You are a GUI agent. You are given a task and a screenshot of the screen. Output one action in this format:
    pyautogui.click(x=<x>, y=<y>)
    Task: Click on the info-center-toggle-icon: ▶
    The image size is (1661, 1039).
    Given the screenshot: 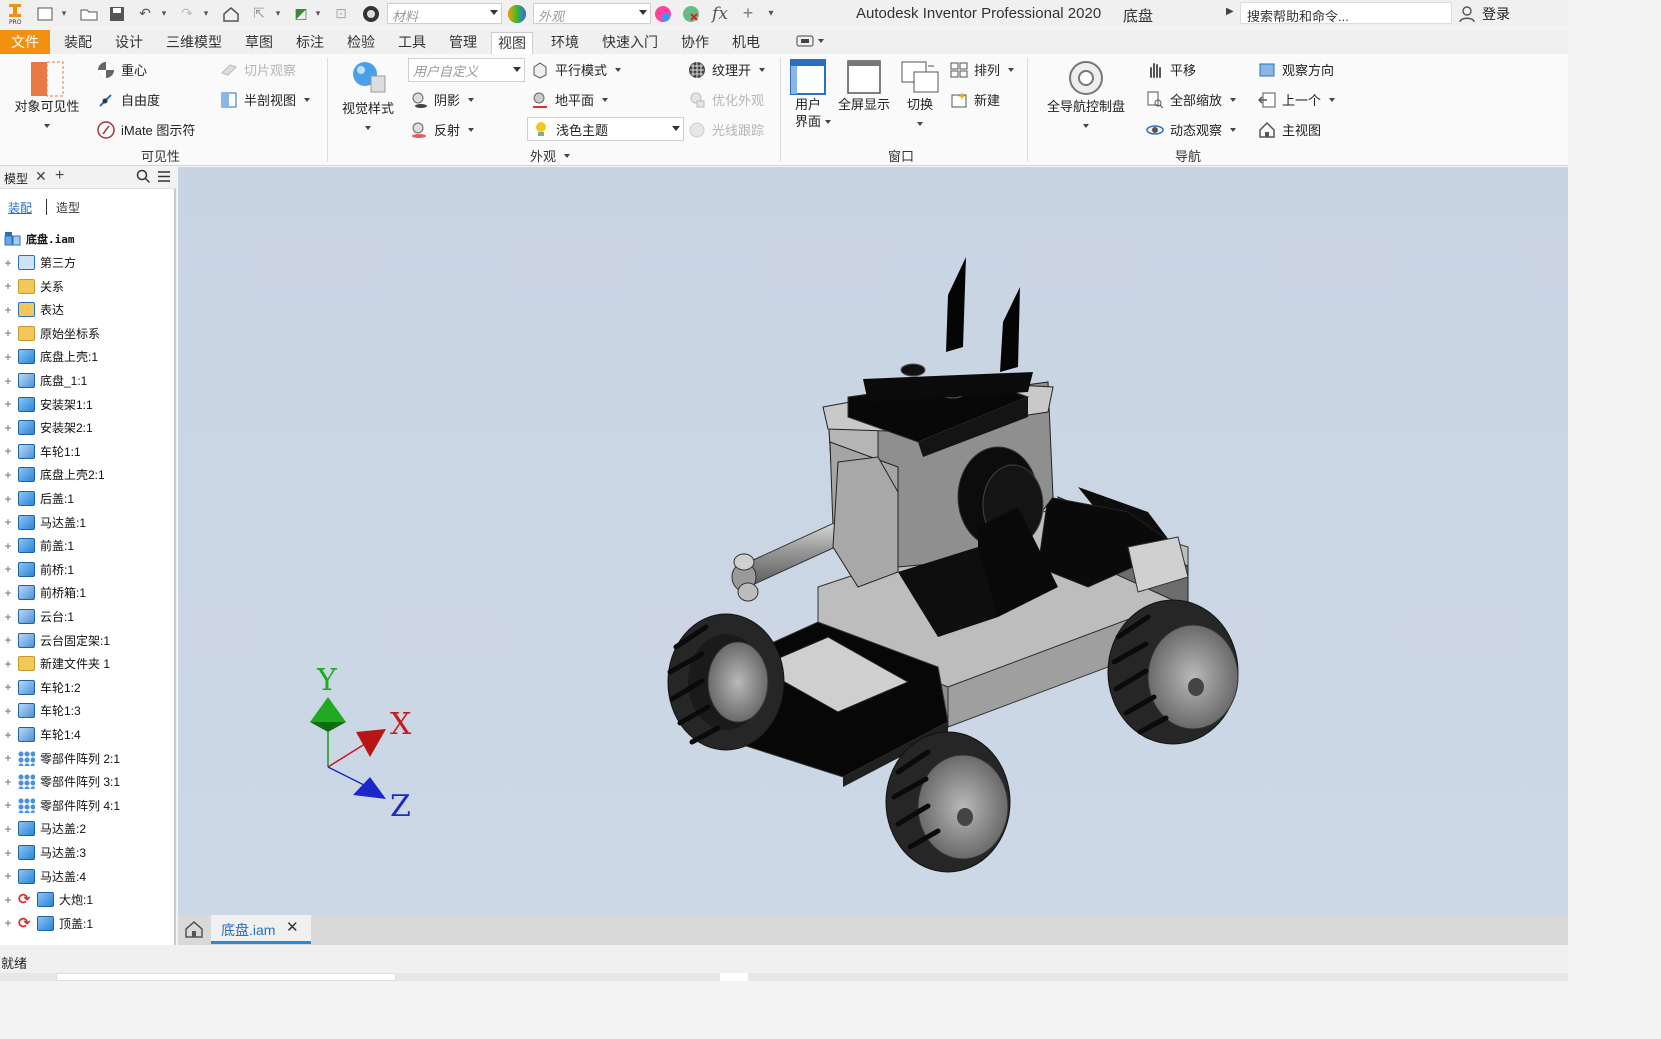 What is the action you would take?
    pyautogui.click(x=1230, y=11)
    